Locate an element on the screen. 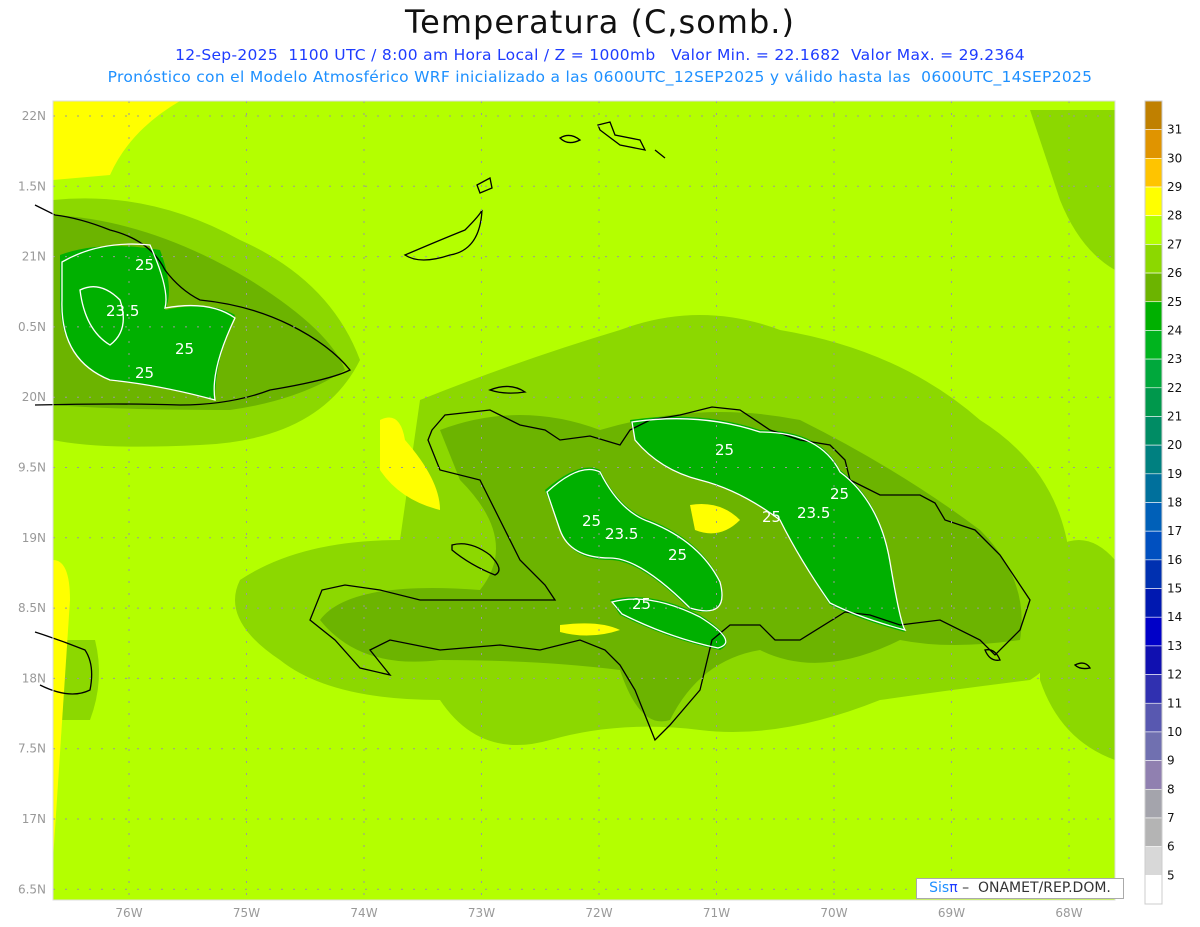 The width and height of the screenshot is (1200, 927). lat-tick-label: 17N is located at coordinates (34, 819).